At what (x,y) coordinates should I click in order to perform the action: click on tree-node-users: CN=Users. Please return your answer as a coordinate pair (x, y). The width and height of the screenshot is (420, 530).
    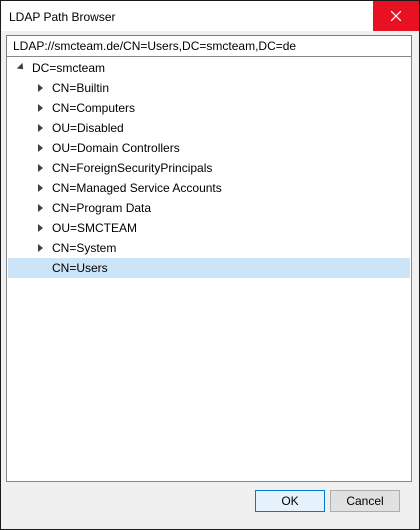
    Looking at the image, I should click on (209, 268).